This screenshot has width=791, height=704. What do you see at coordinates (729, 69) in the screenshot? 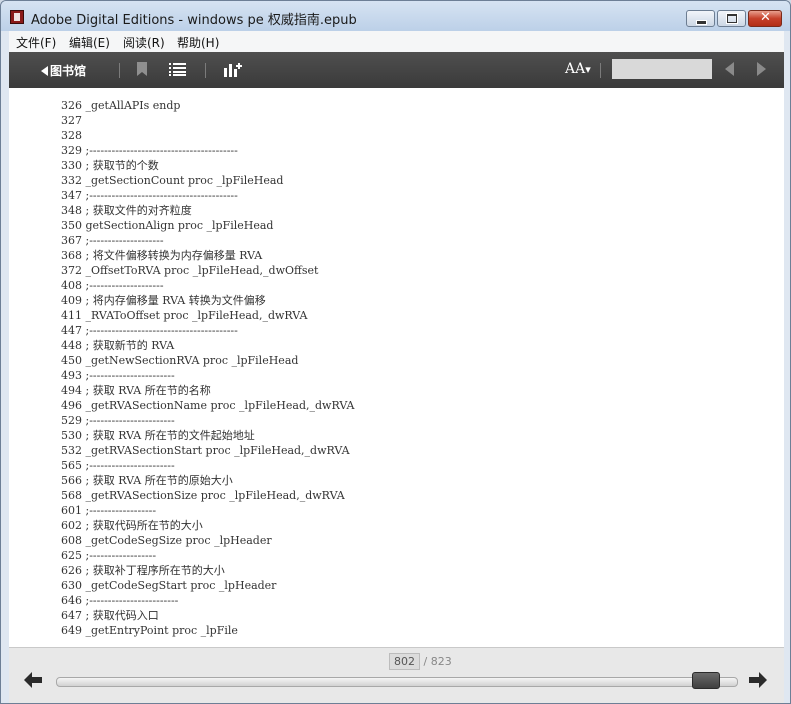
I see `previous-result-icon` at bounding box center [729, 69].